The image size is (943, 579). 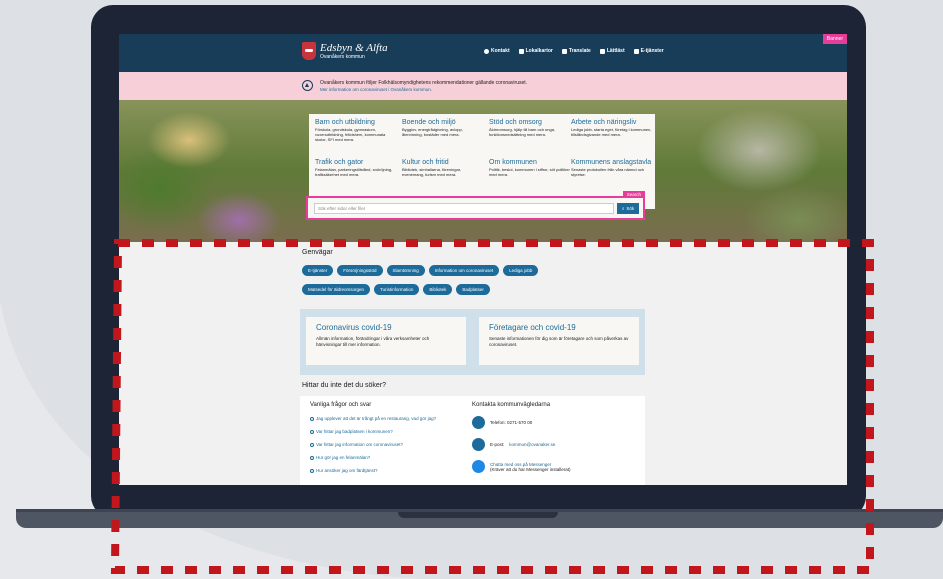 What do you see at coordinates (473, 289) in the screenshot?
I see `shortcut-pill: Badplatser` at bounding box center [473, 289].